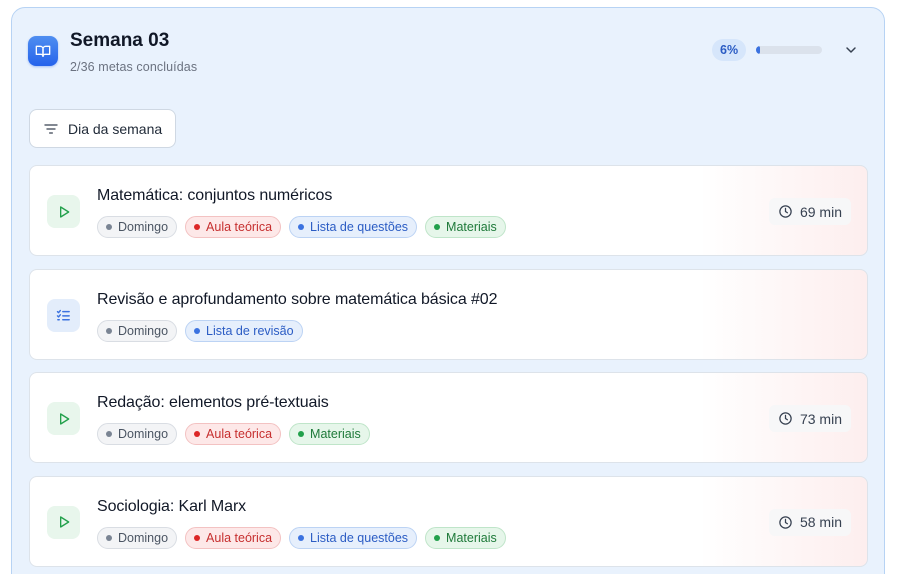  I want to click on progress-bar, so click(789, 50).